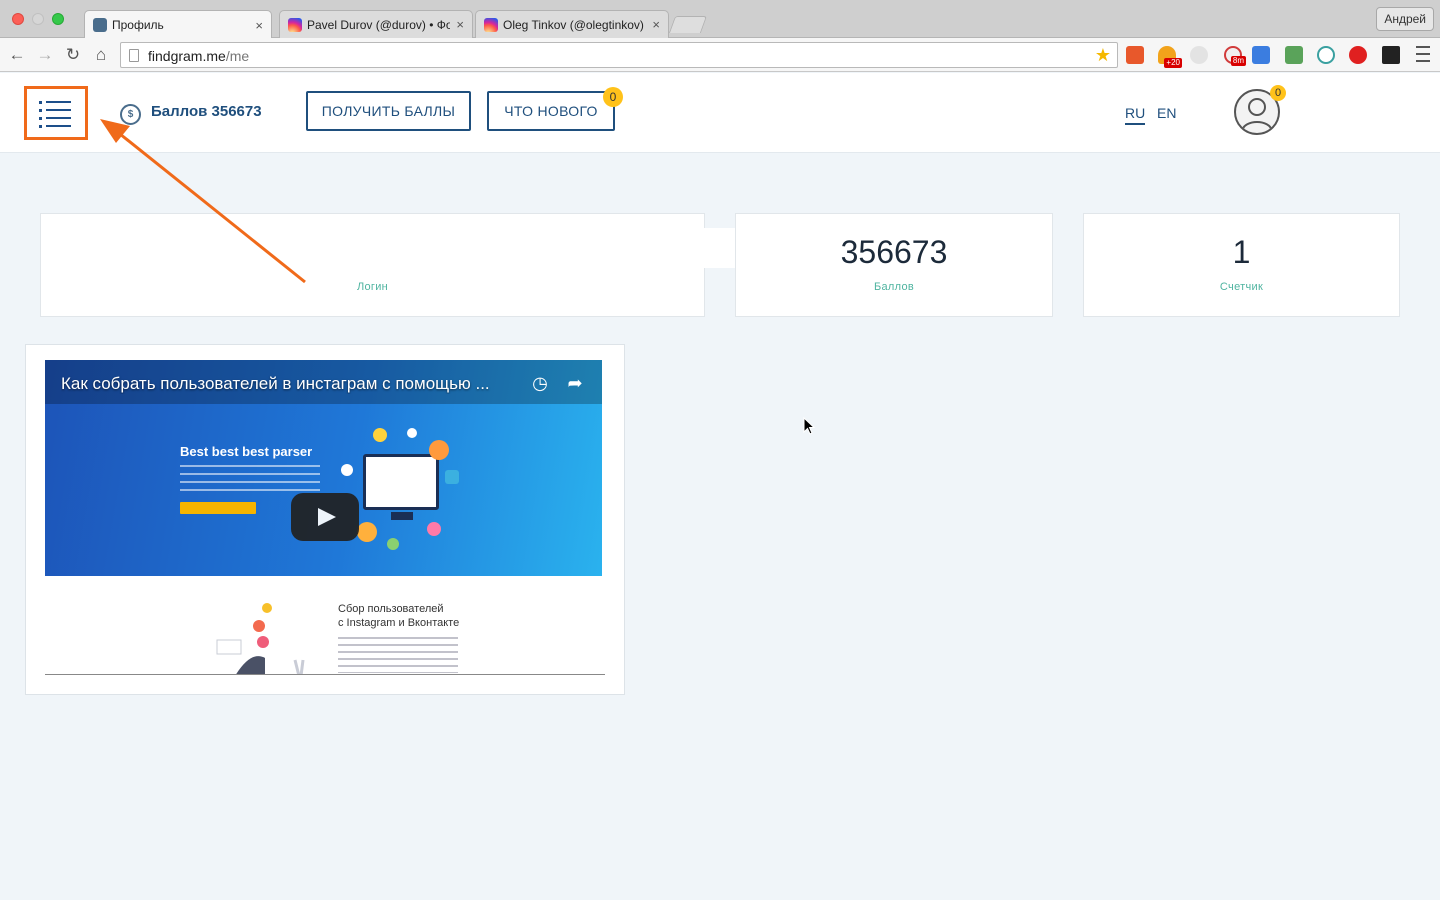 The height and width of the screenshot is (900, 1440). Describe the element at coordinates (720, 248) in the screenshot. I see `card-overlap` at that location.